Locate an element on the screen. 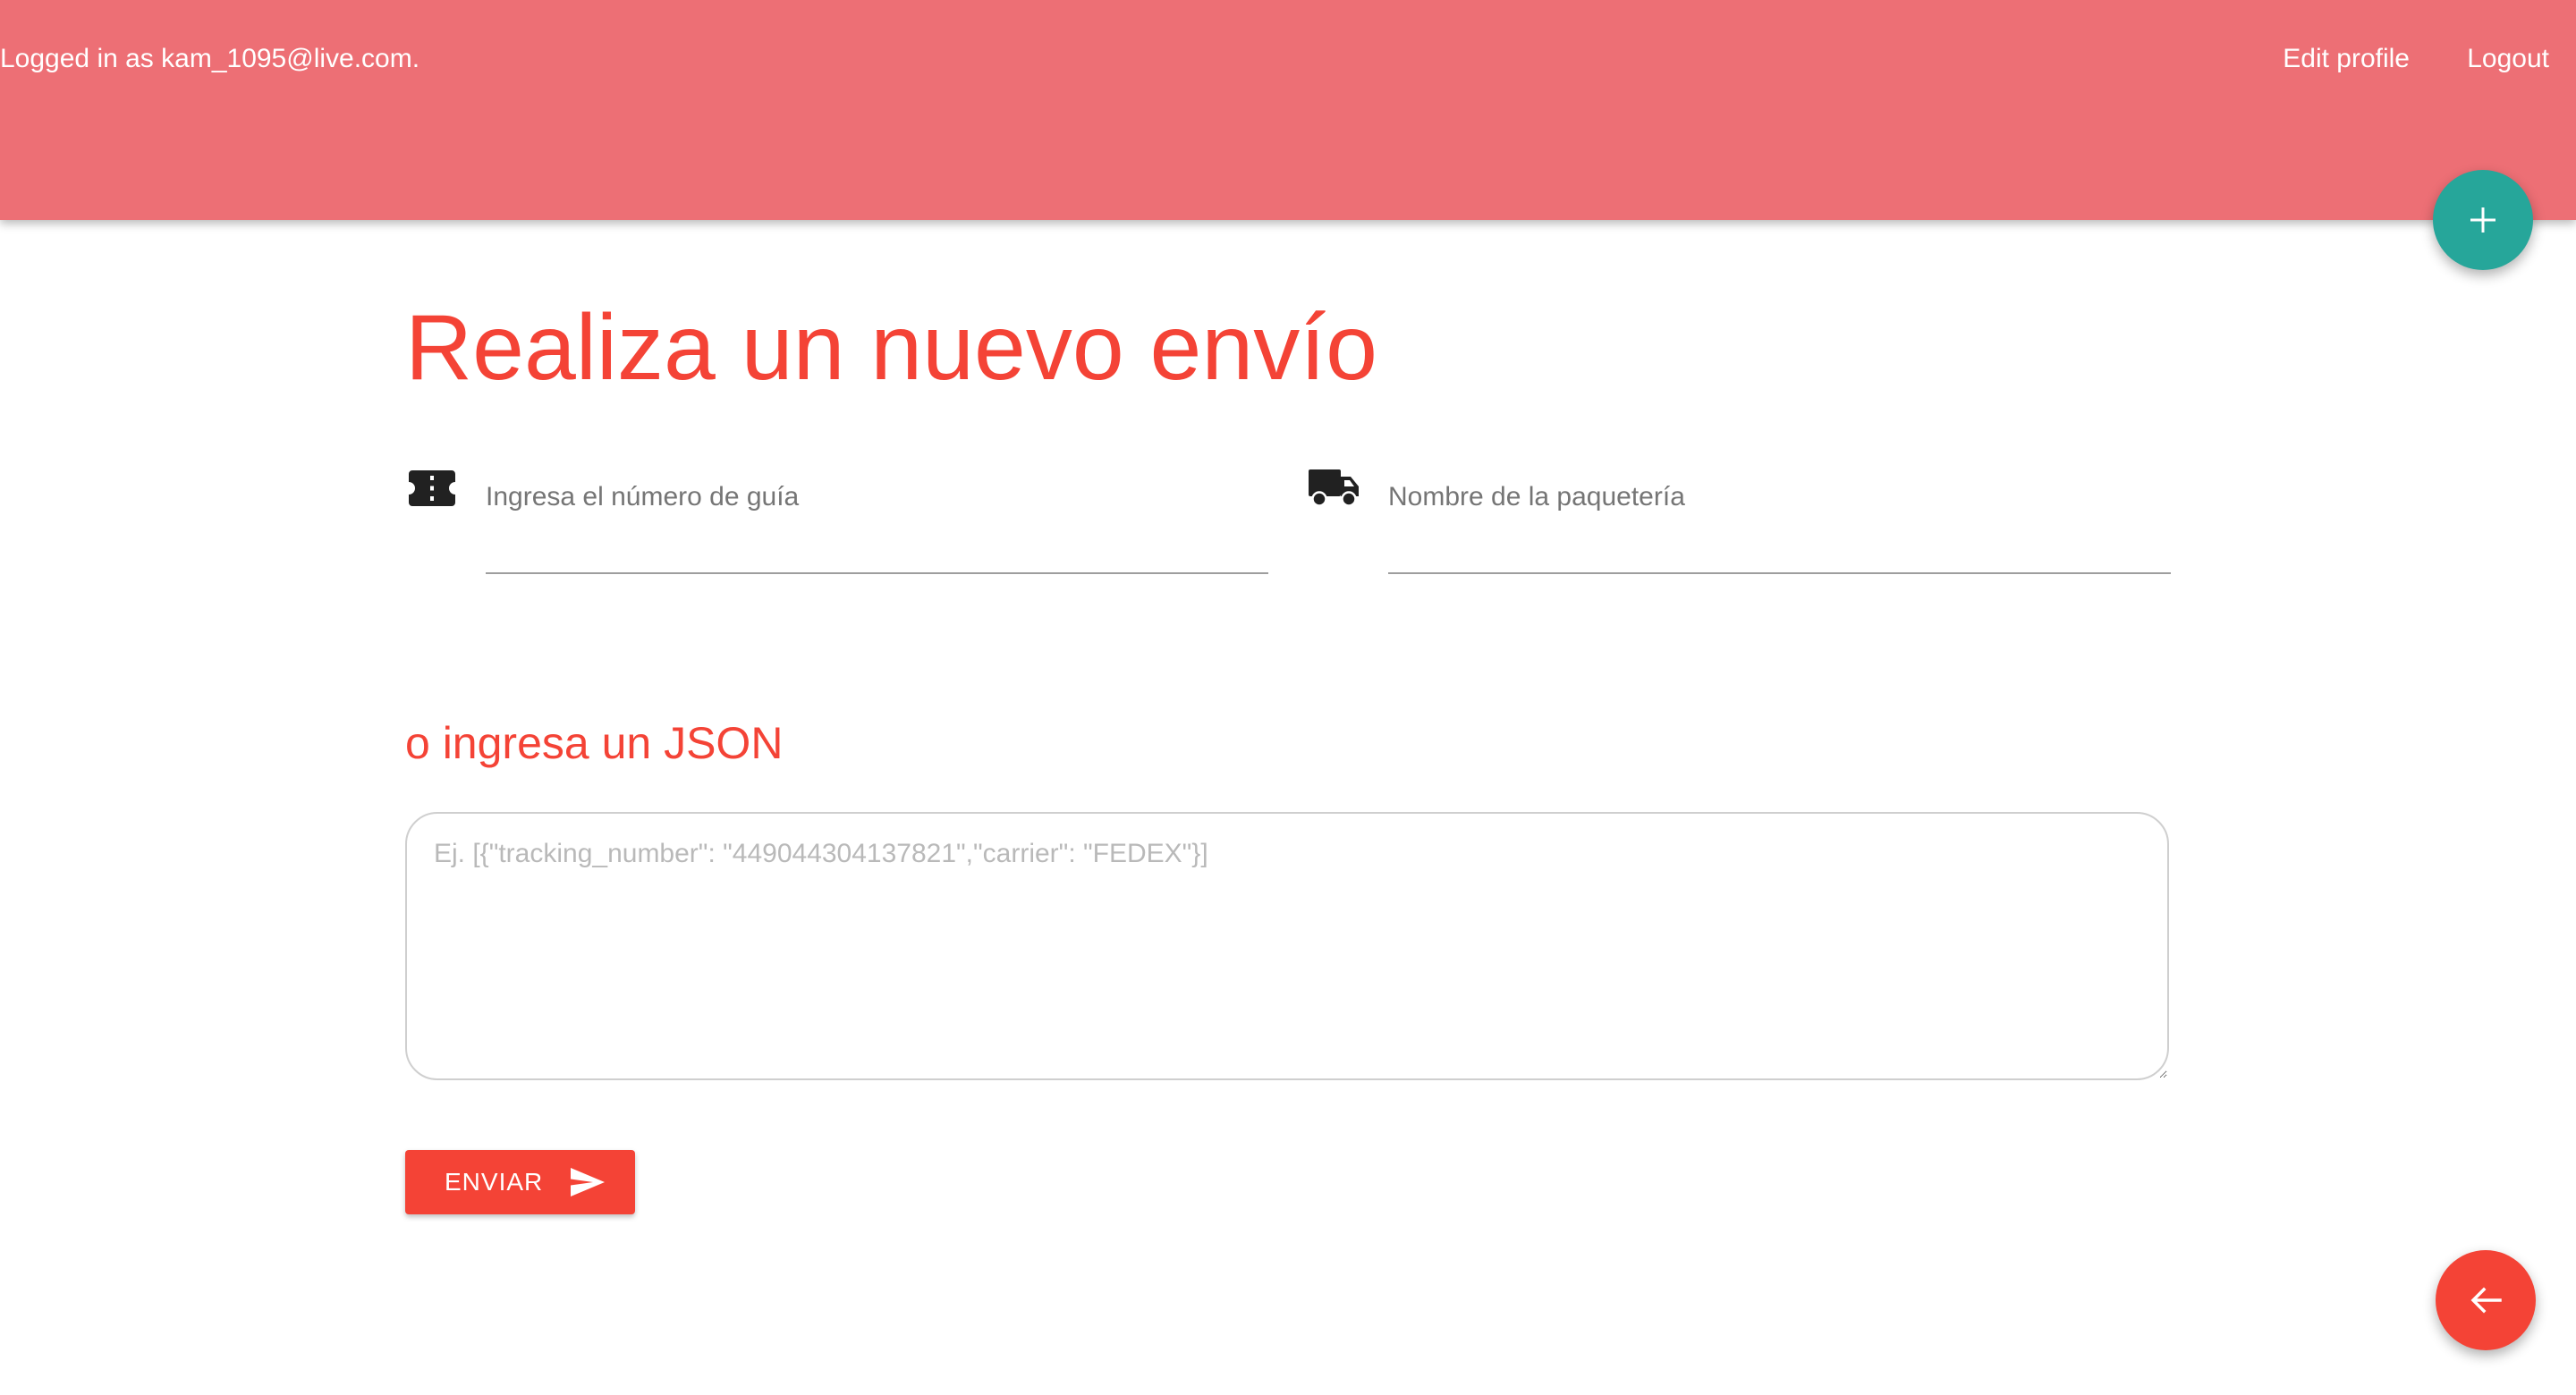 This screenshot has height=1395, width=2576. json-subtitle: o ingresa un JSON is located at coordinates (594, 743).